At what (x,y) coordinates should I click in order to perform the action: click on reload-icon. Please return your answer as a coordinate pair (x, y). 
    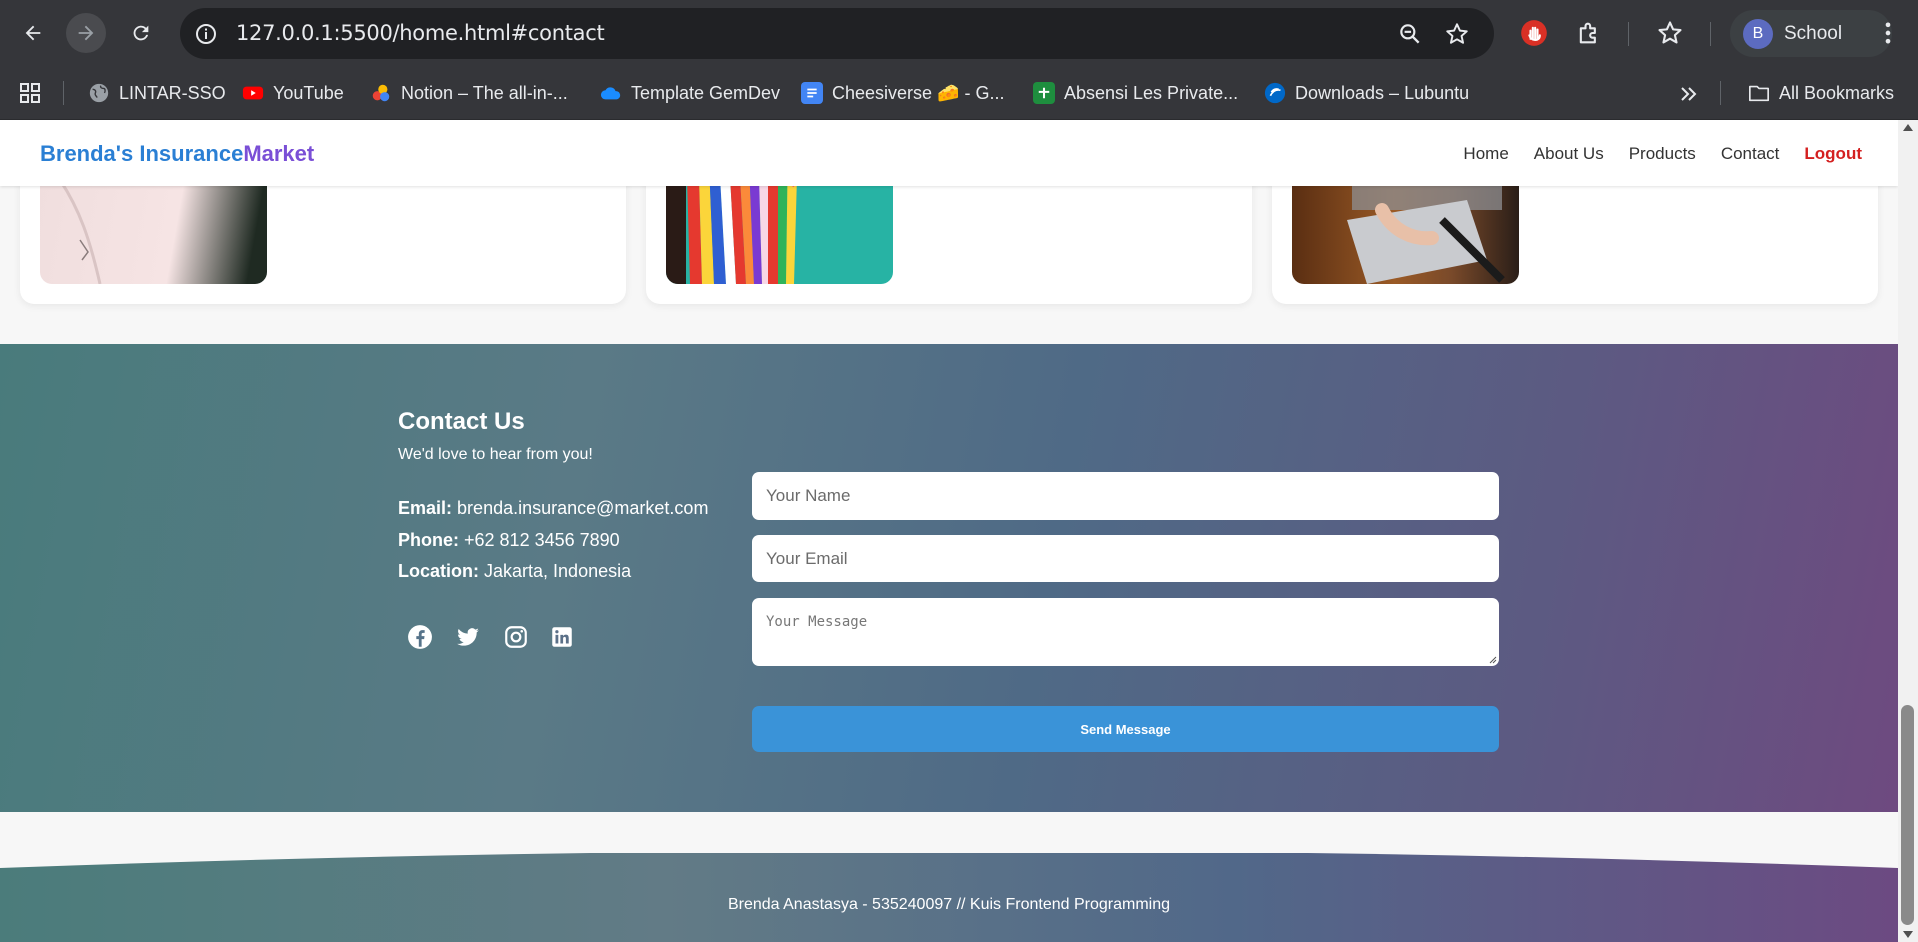
    Looking at the image, I should click on (141, 33).